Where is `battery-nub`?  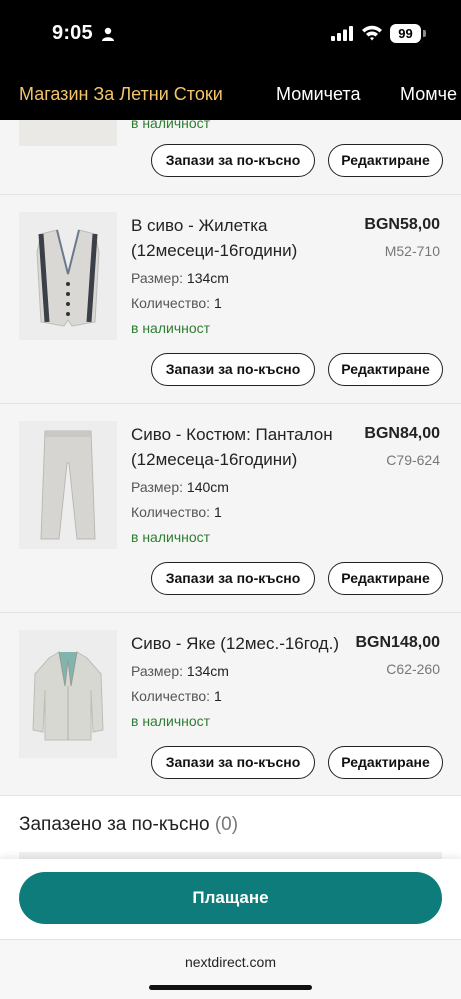
battery-nub is located at coordinates (424, 33).